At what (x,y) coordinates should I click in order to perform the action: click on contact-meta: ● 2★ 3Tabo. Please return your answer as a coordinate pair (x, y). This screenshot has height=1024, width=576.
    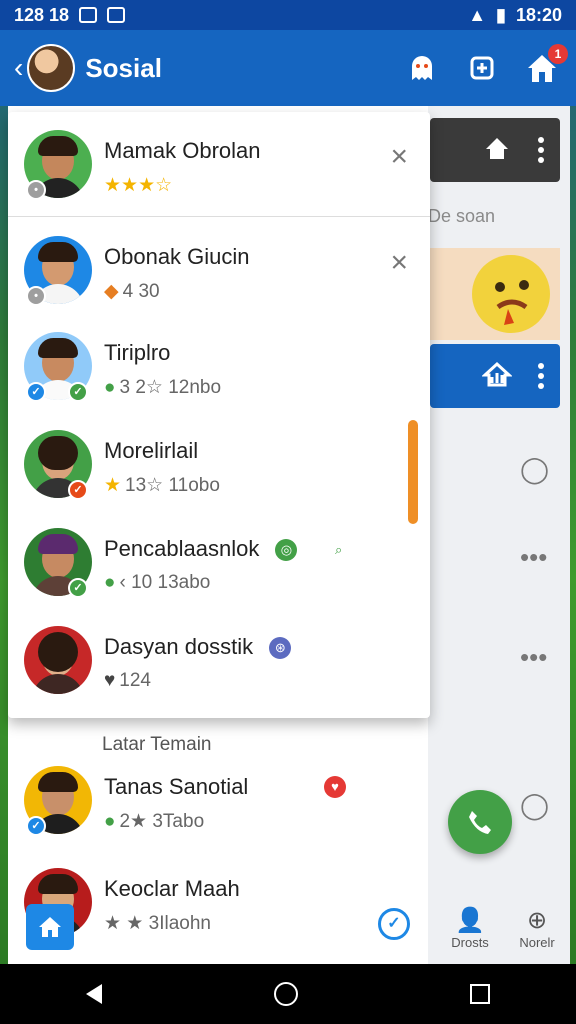
    Looking at the image, I should click on (154, 821).